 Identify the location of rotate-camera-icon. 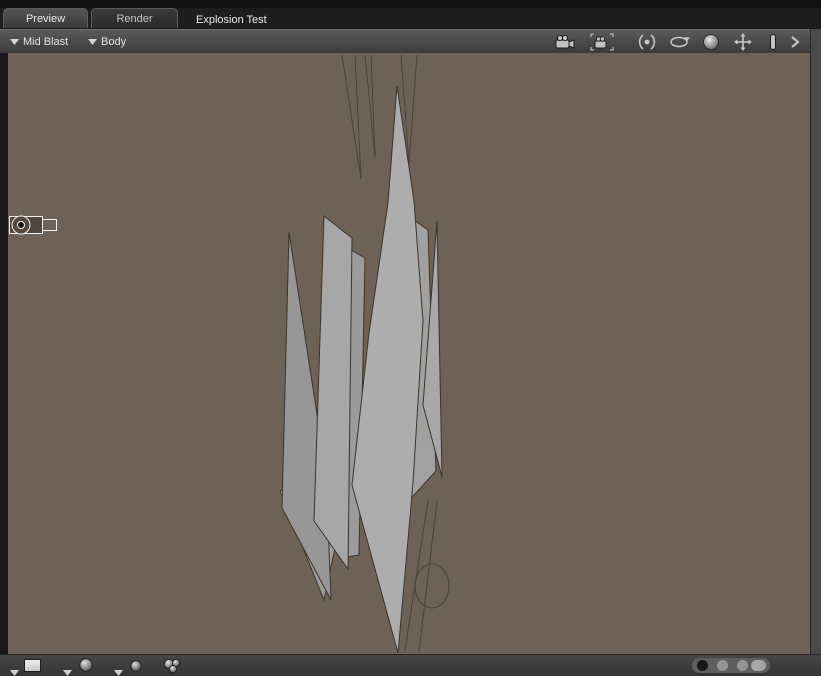
(679, 42).